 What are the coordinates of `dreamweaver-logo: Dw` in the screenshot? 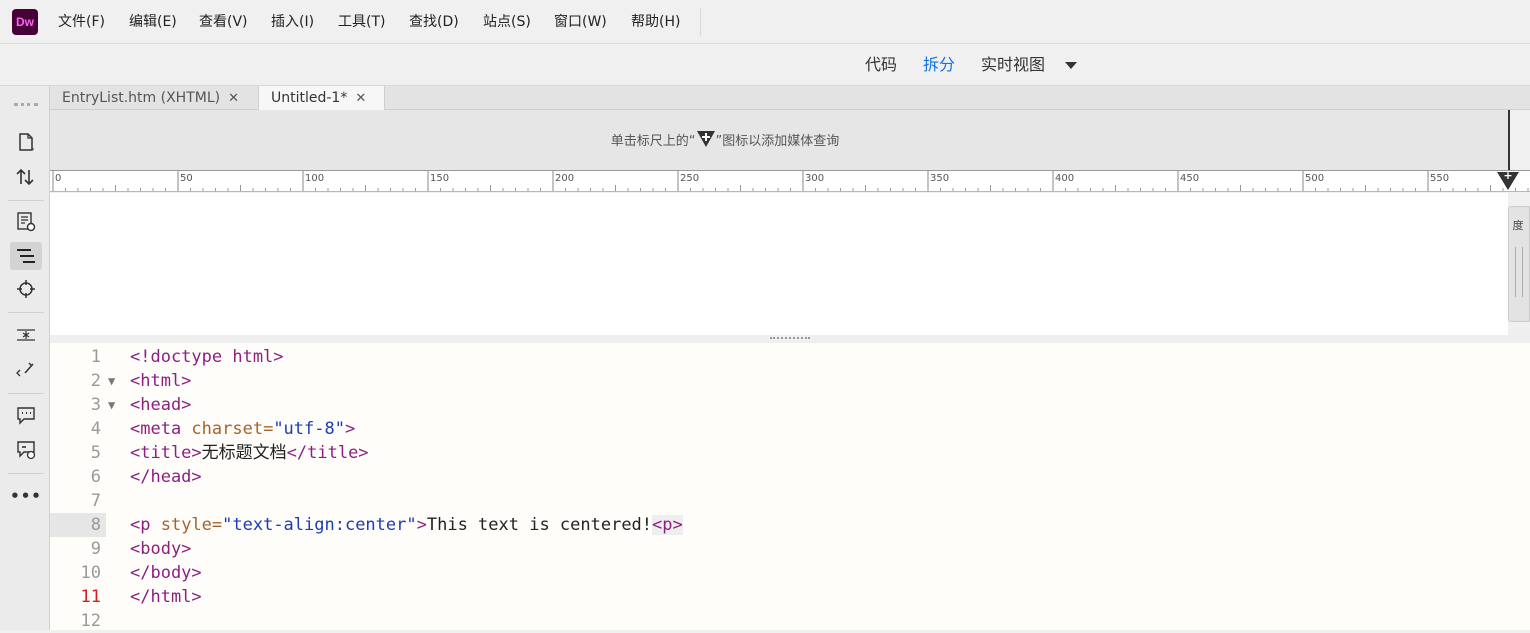 It's located at (25, 22).